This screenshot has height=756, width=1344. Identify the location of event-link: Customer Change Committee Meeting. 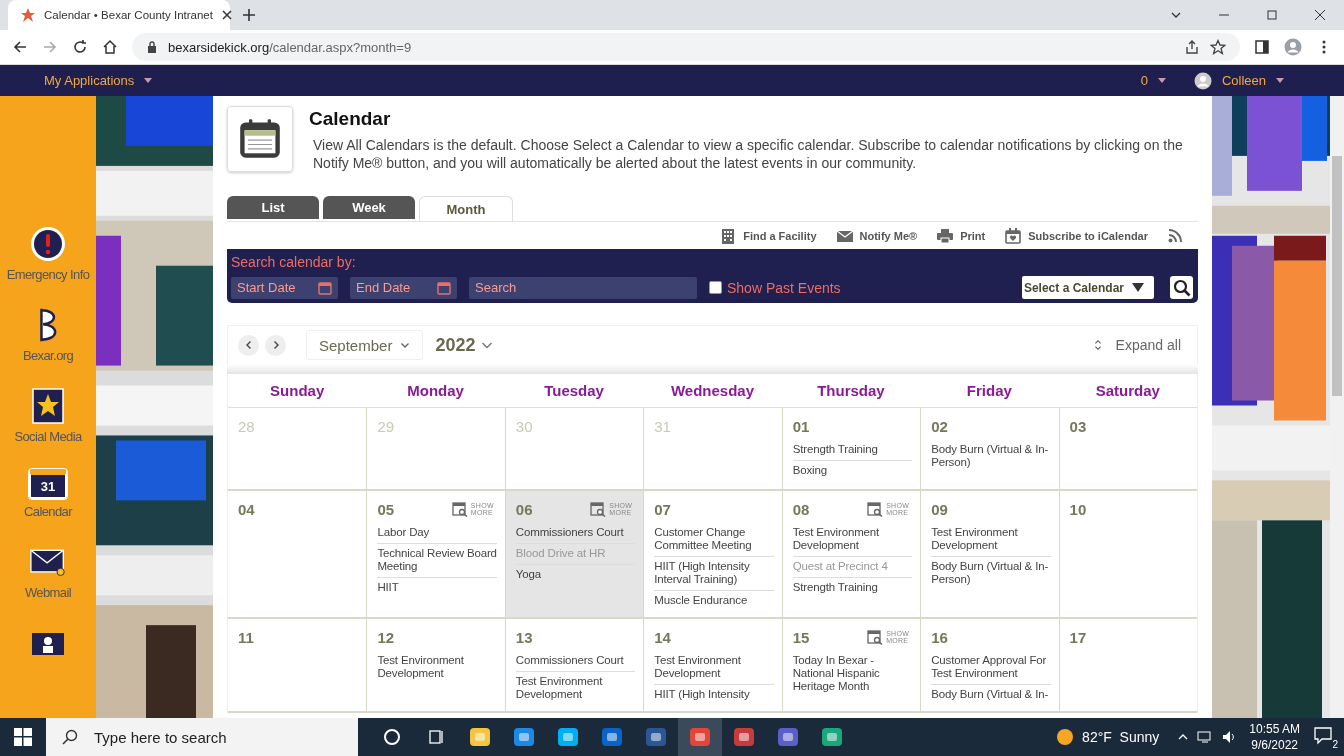
(714, 540).